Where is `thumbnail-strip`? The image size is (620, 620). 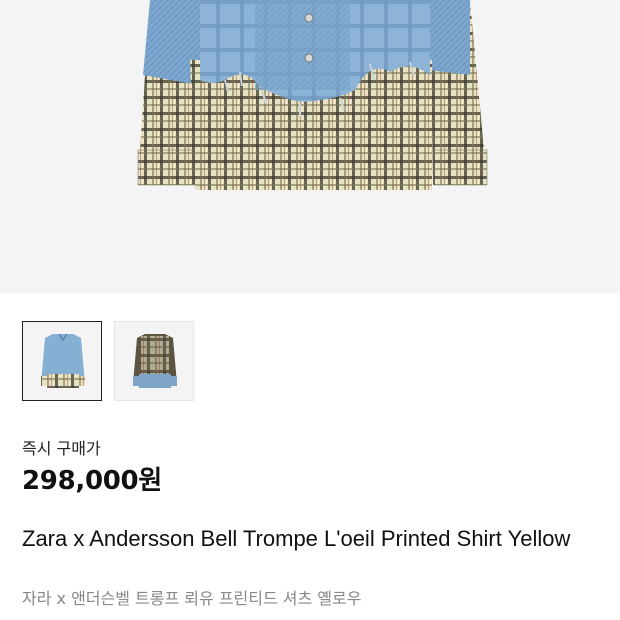
thumbnail-strip is located at coordinates (108, 361).